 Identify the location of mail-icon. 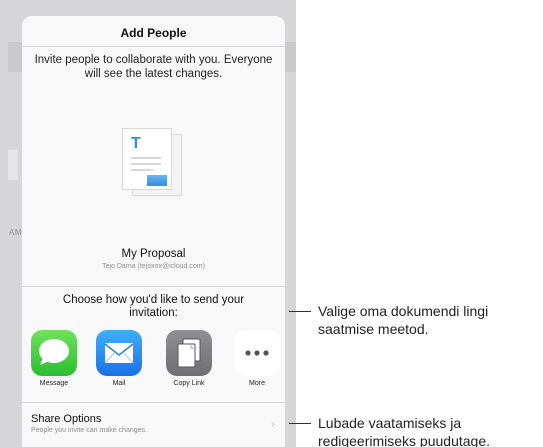
(119, 353).